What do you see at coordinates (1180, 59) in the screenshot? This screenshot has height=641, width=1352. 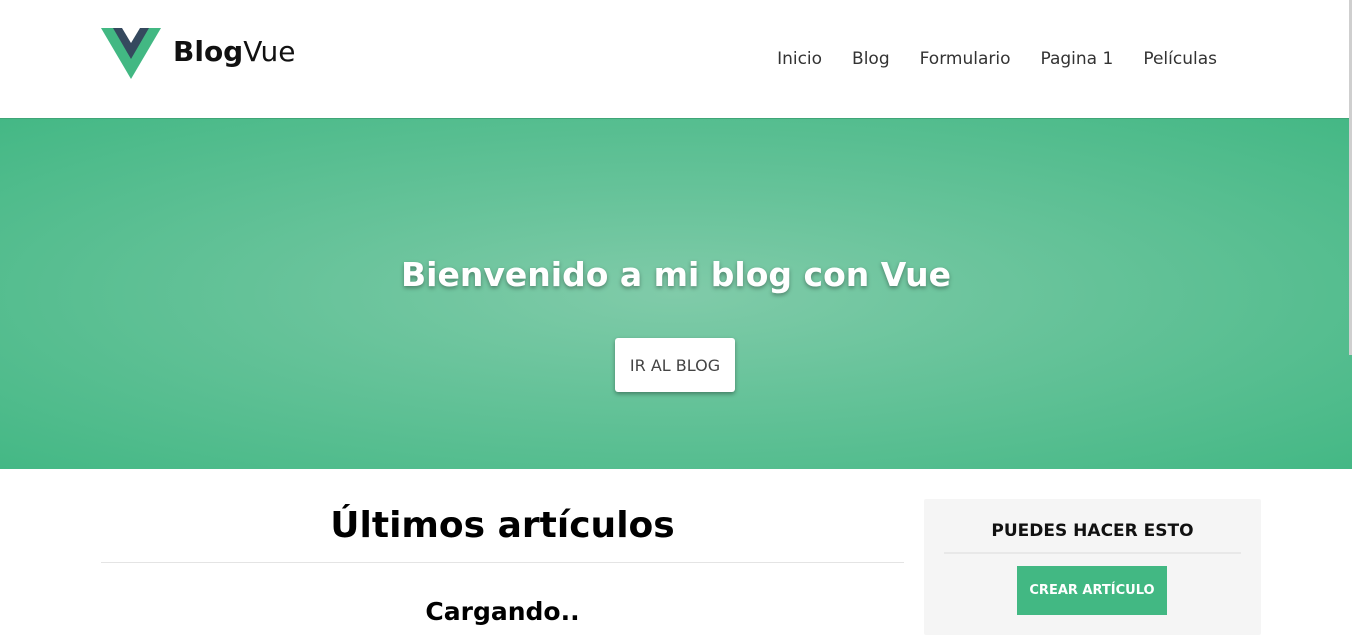 I see `nav-link-peliculas: Películas` at bounding box center [1180, 59].